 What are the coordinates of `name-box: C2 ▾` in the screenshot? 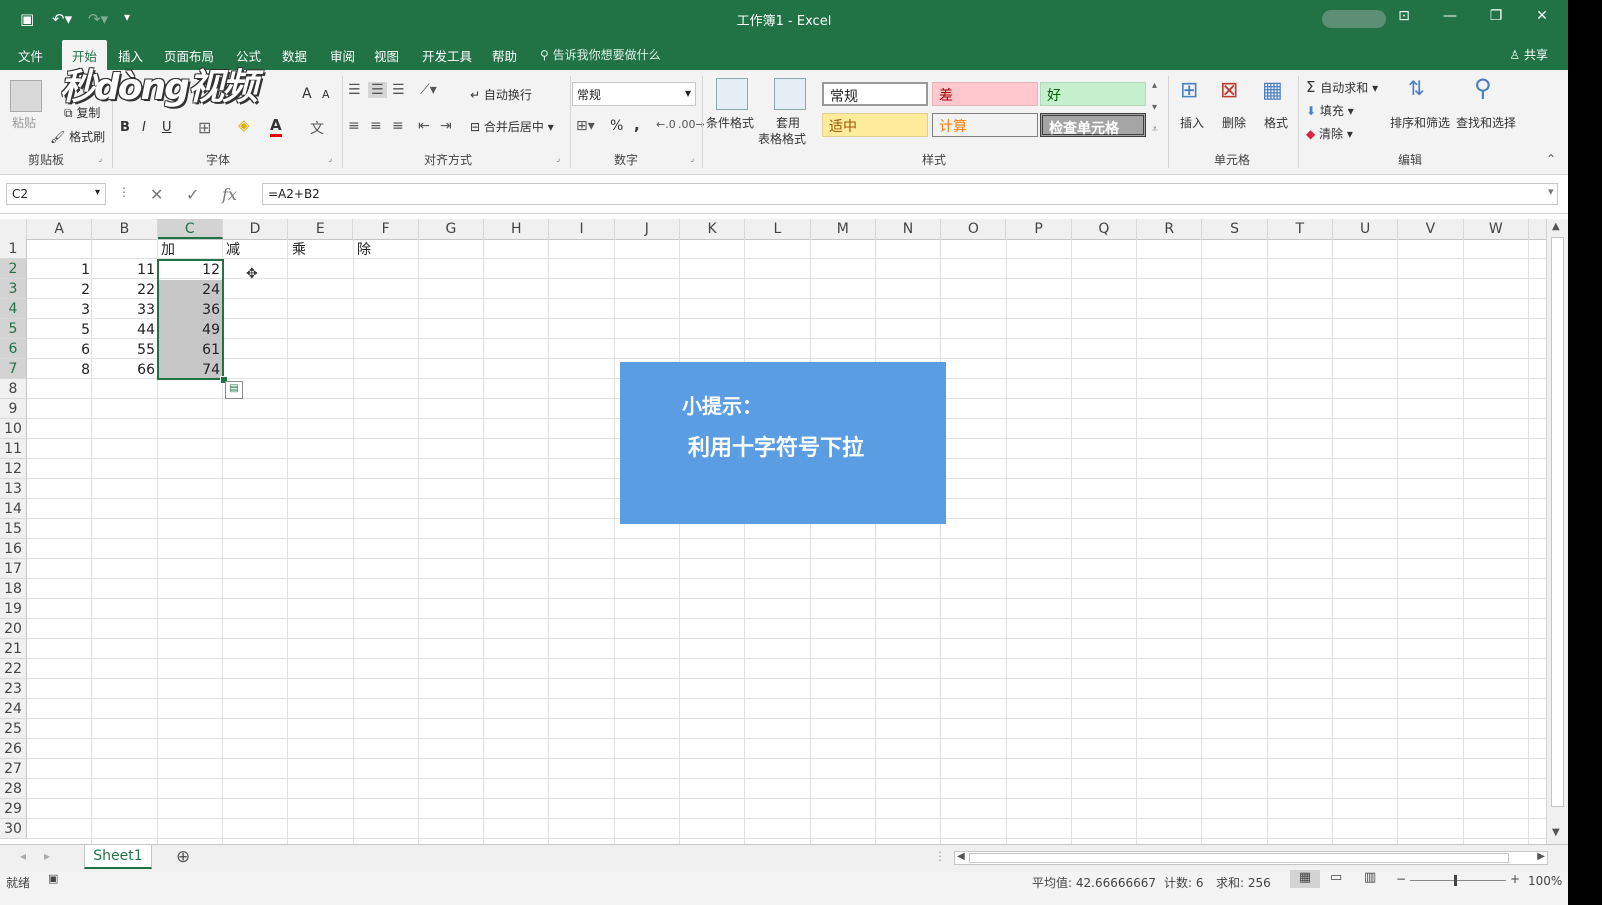 It's located at (56, 194).